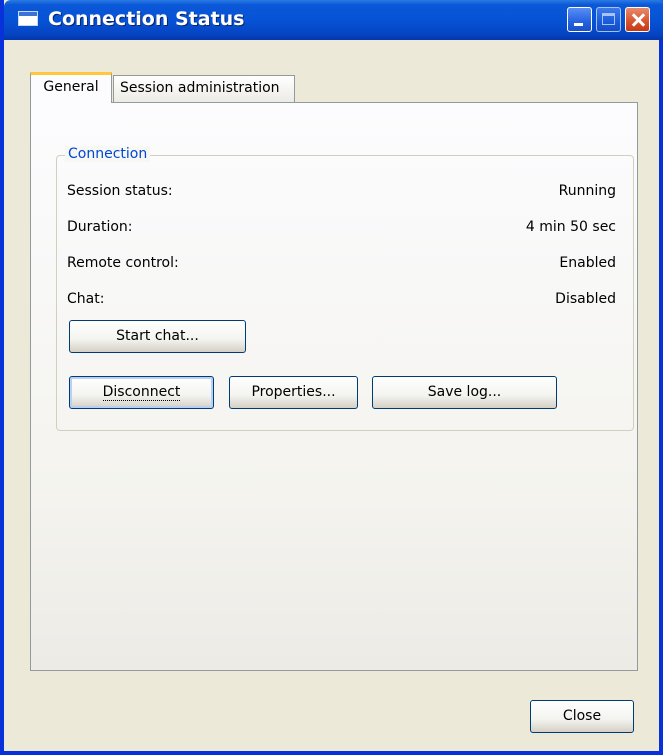  What do you see at coordinates (100, 227) in the screenshot?
I see `duration-label: Duration:` at bounding box center [100, 227].